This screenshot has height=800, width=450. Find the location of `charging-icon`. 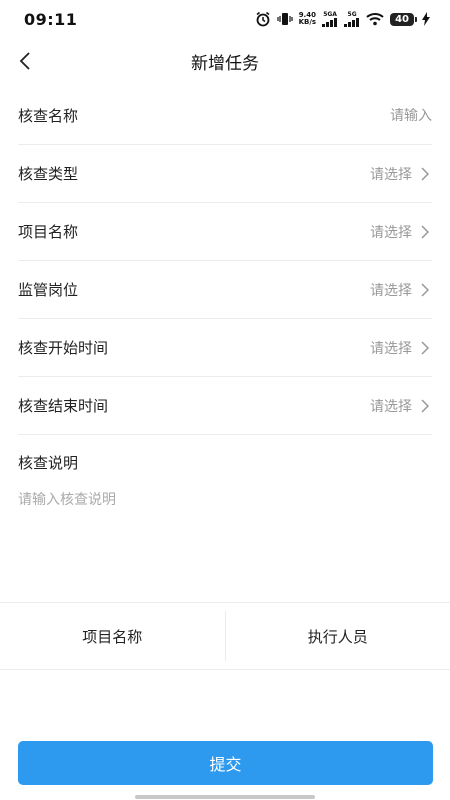

charging-icon is located at coordinates (426, 19).